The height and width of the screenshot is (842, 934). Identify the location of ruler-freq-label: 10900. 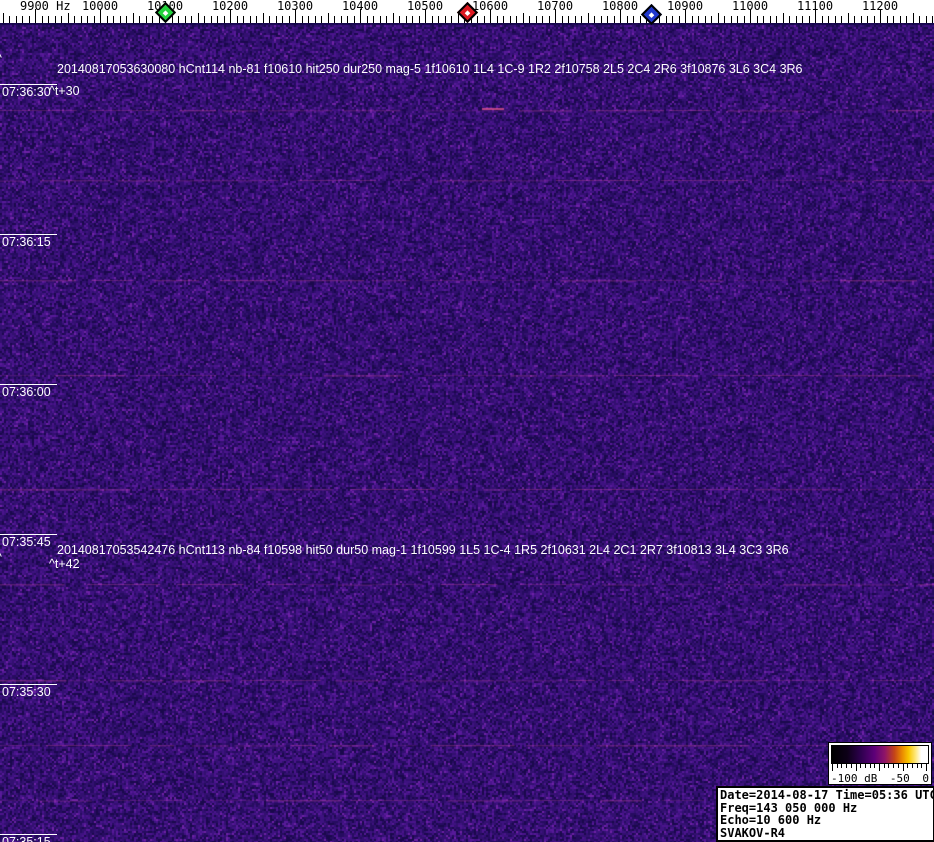
(685, 6).